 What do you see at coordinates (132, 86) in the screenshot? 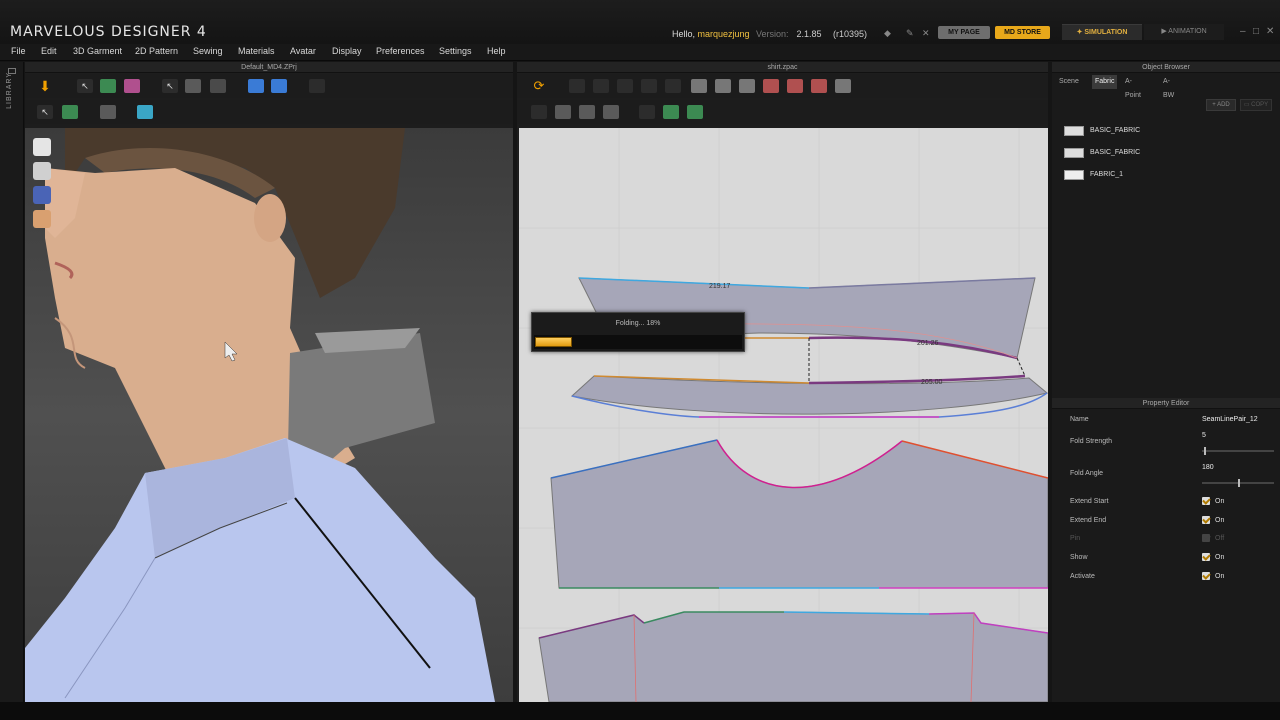
I see `fit-tool-icon` at bounding box center [132, 86].